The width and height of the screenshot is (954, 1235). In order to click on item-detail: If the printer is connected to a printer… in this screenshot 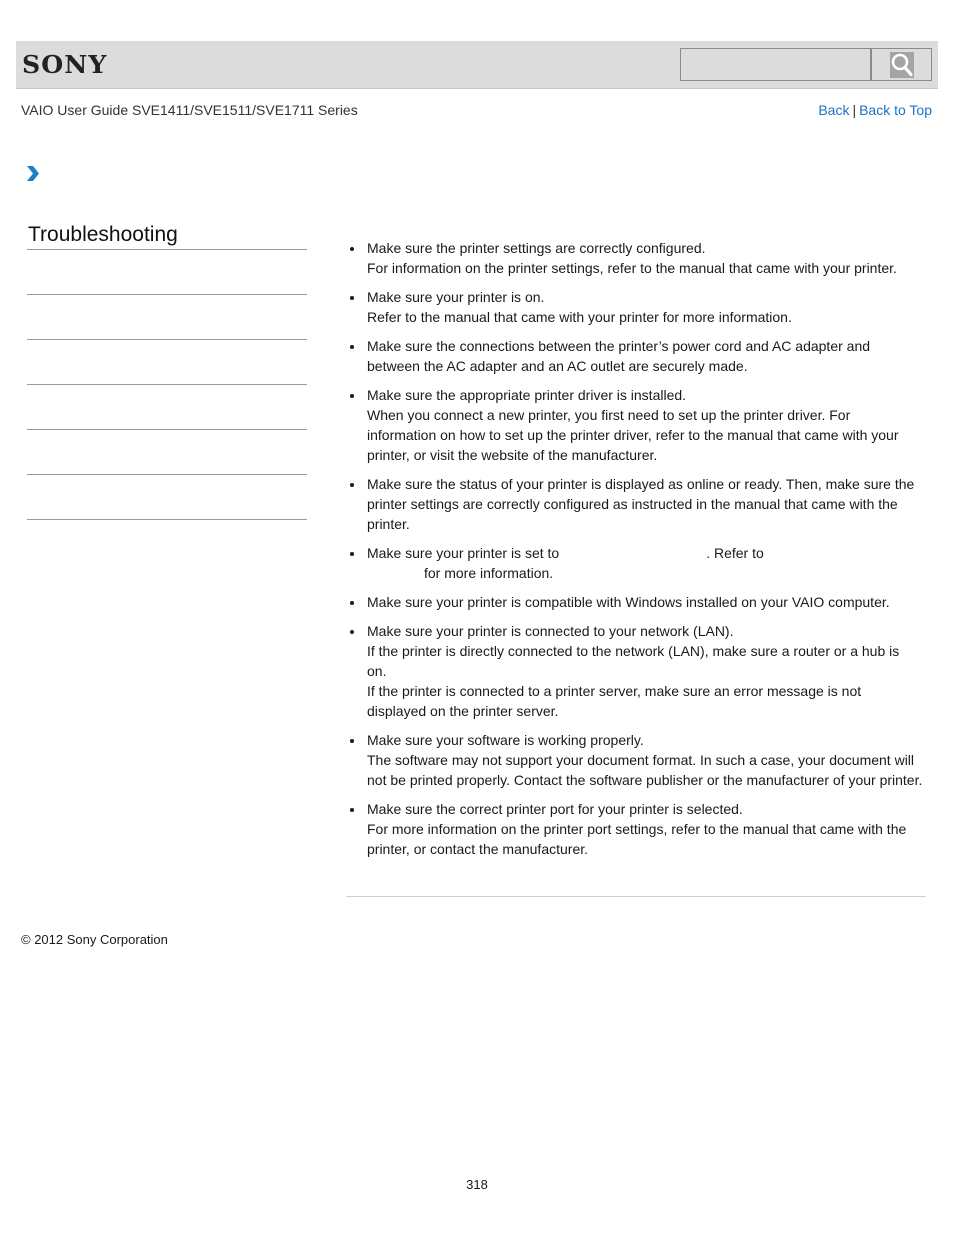, I will do `click(614, 701)`.